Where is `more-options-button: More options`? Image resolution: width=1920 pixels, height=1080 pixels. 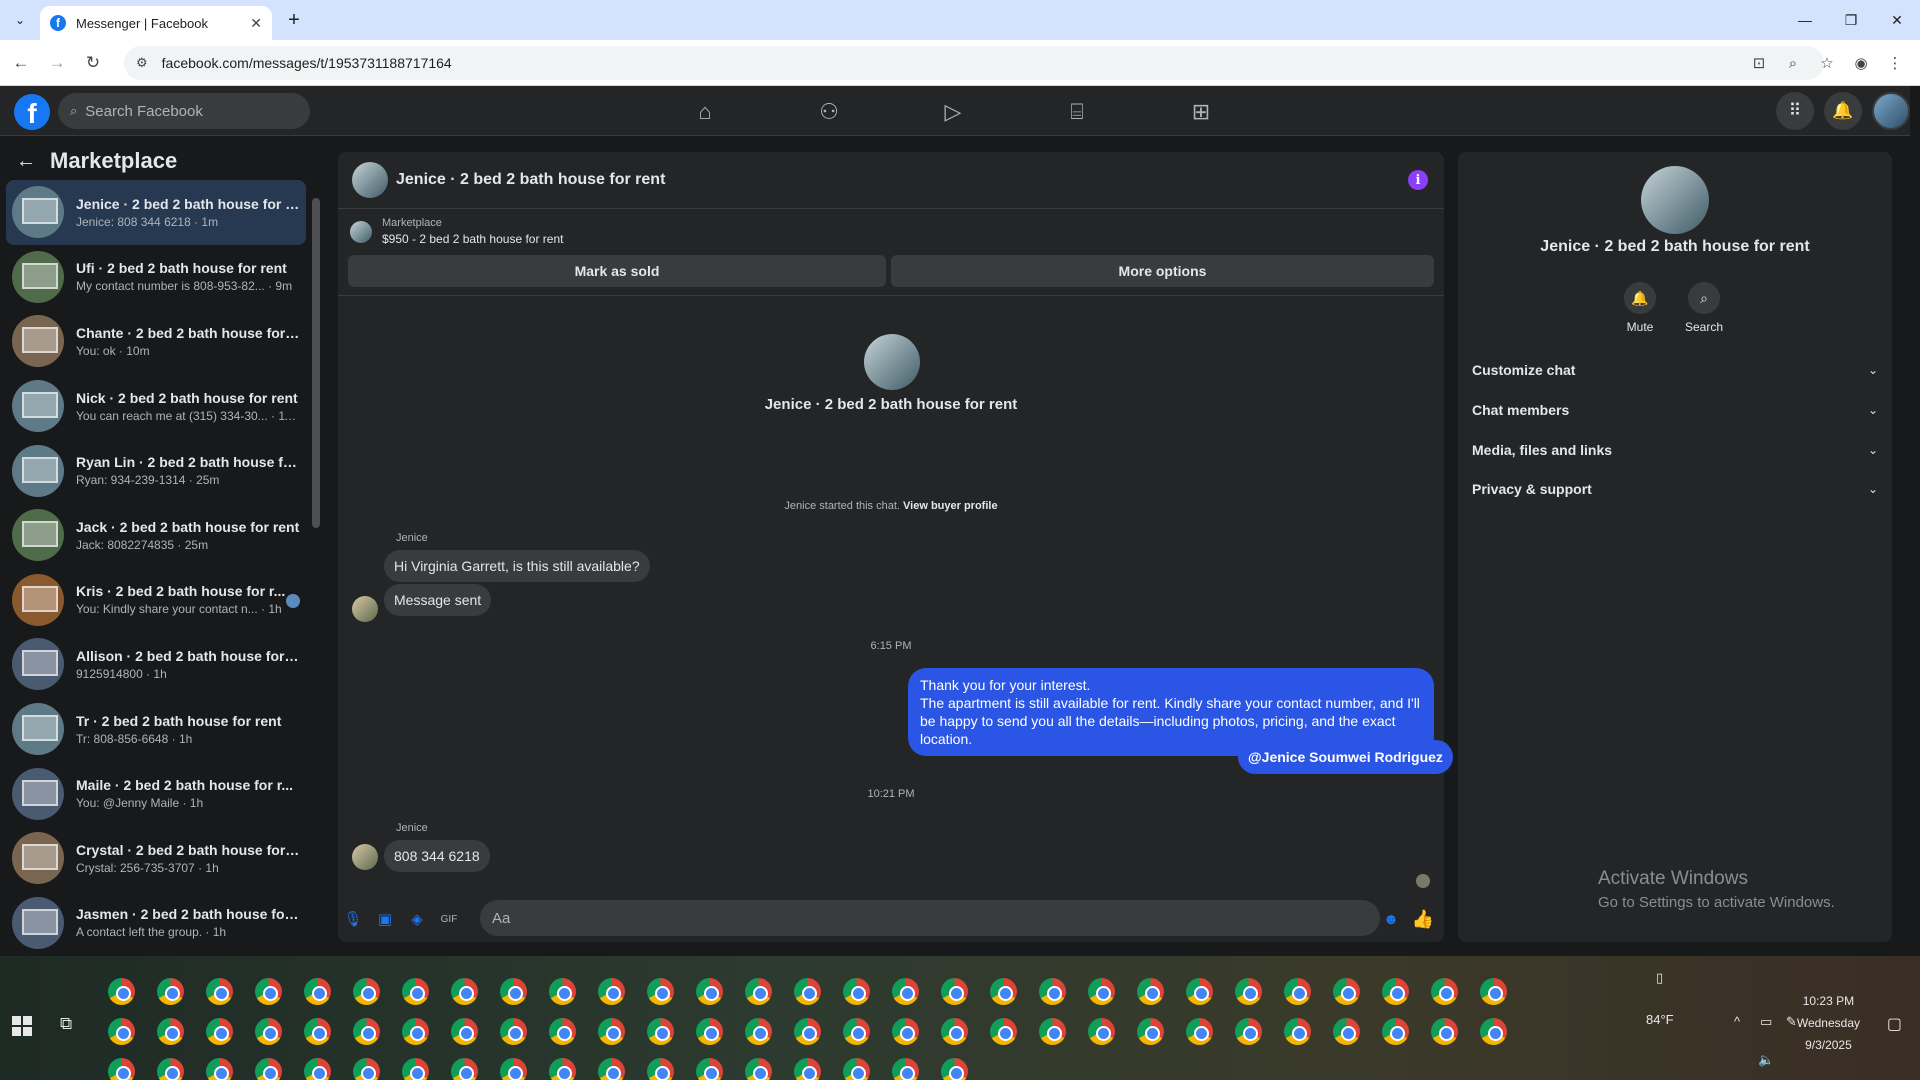 more-options-button: More options is located at coordinates (1162, 271).